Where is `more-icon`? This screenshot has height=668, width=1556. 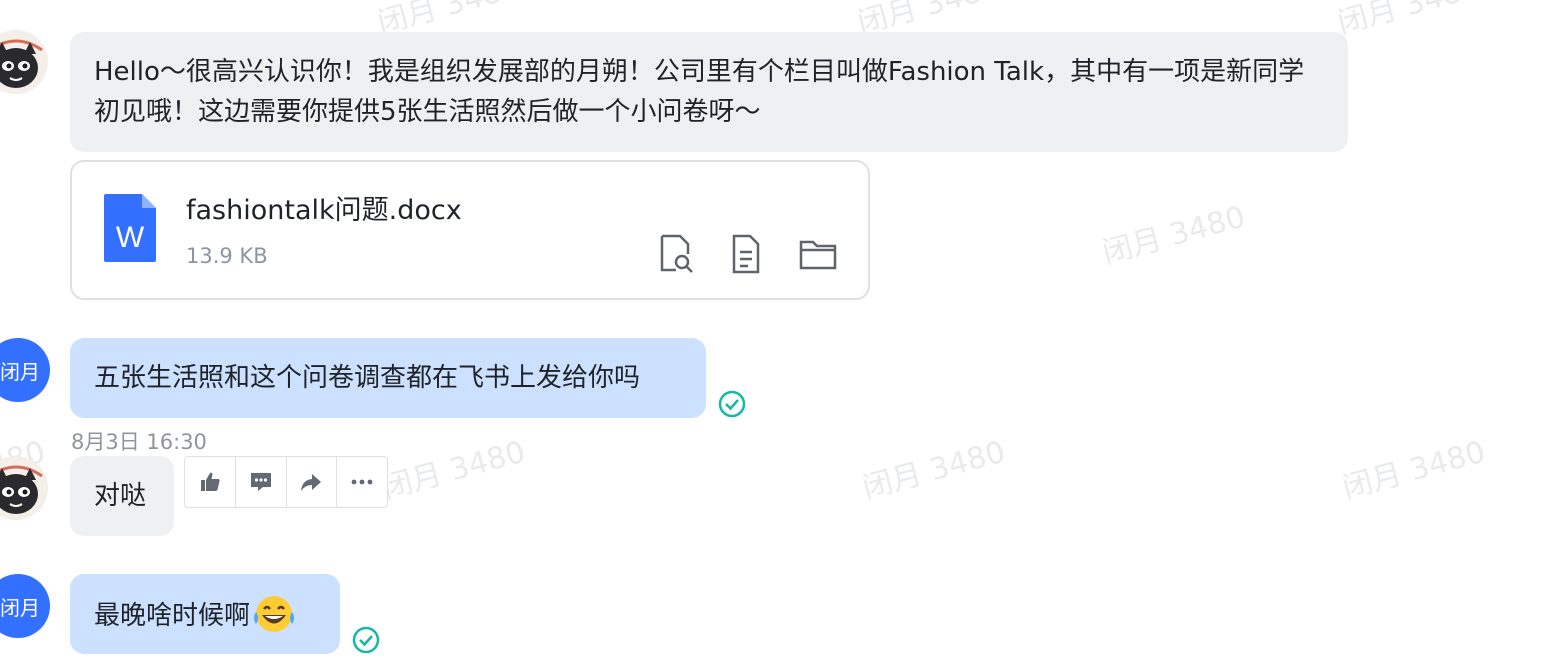 more-icon is located at coordinates (362, 482).